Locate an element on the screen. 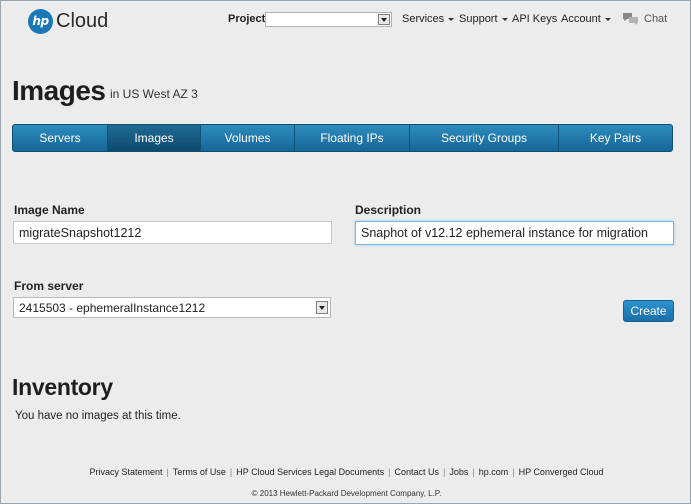 This screenshot has height=504, width=691. tab-key-pairs: Key Pairs is located at coordinates (615, 138).